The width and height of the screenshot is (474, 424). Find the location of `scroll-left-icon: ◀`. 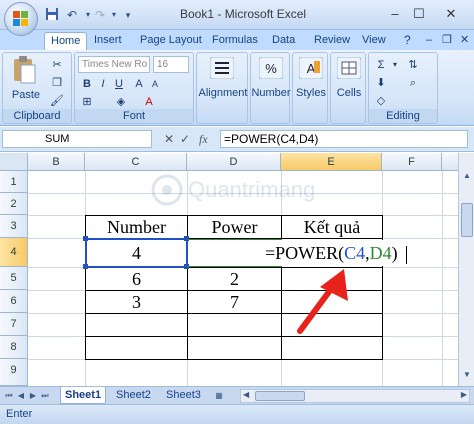

scroll-left-icon: ◀ is located at coordinates (246, 394).